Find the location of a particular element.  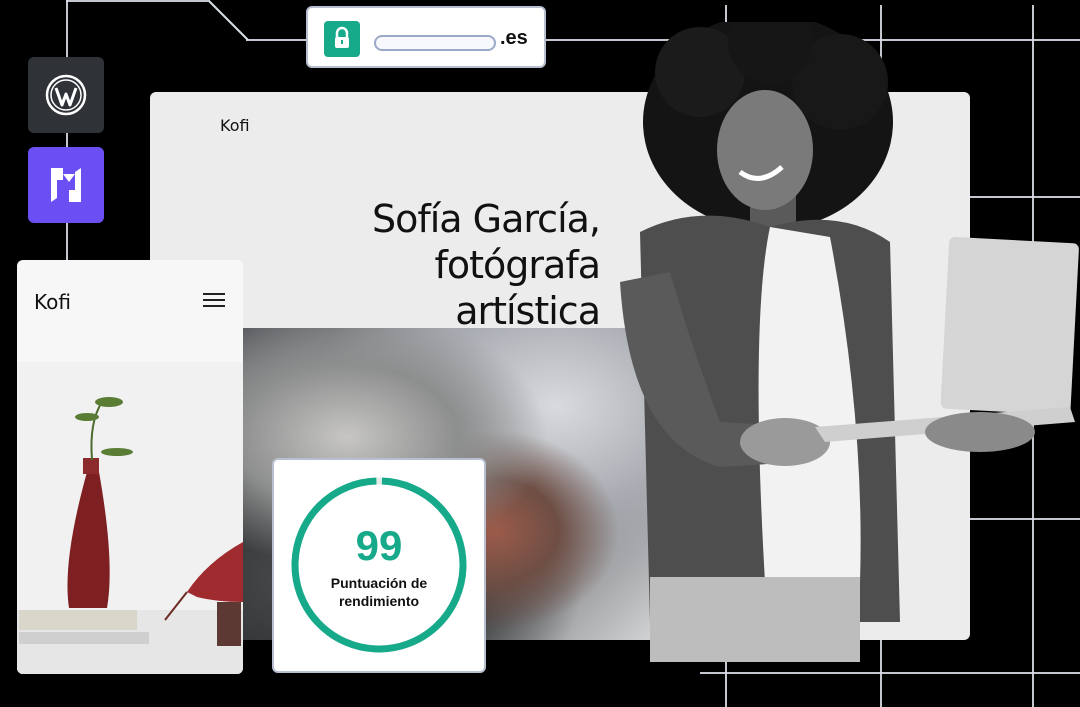

lock-icon is located at coordinates (342, 39).